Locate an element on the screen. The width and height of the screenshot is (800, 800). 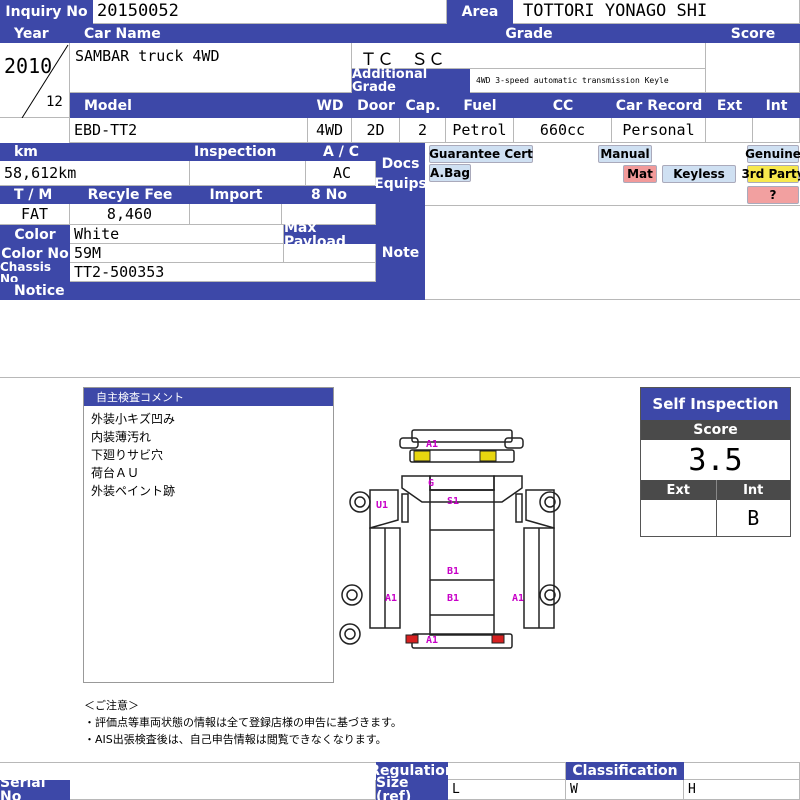
door-value: 2D is located at coordinates (376, 130).